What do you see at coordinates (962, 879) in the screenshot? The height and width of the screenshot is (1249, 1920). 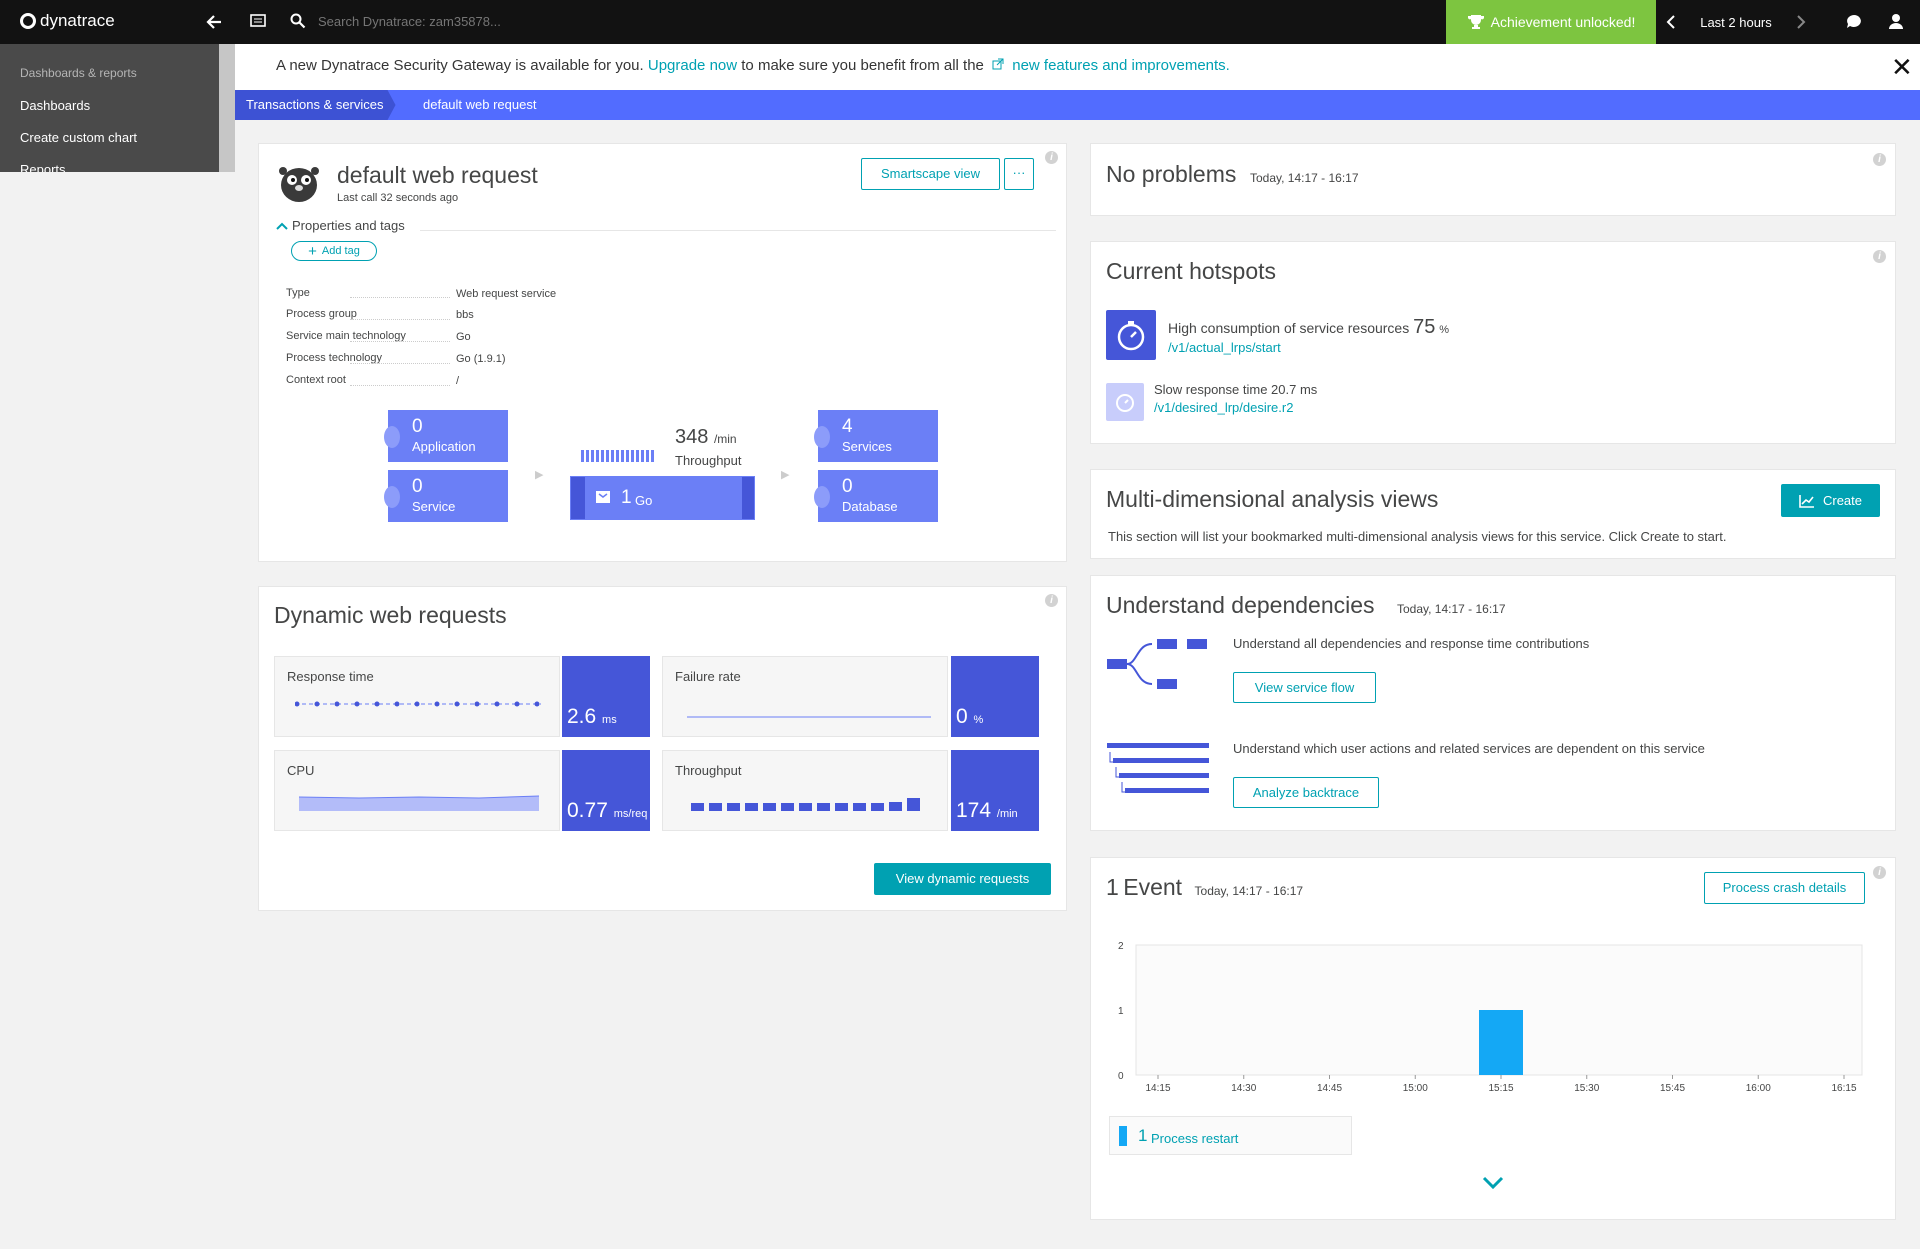 I see `view-dynamic-requests-button: View dynamic requests` at bounding box center [962, 879].